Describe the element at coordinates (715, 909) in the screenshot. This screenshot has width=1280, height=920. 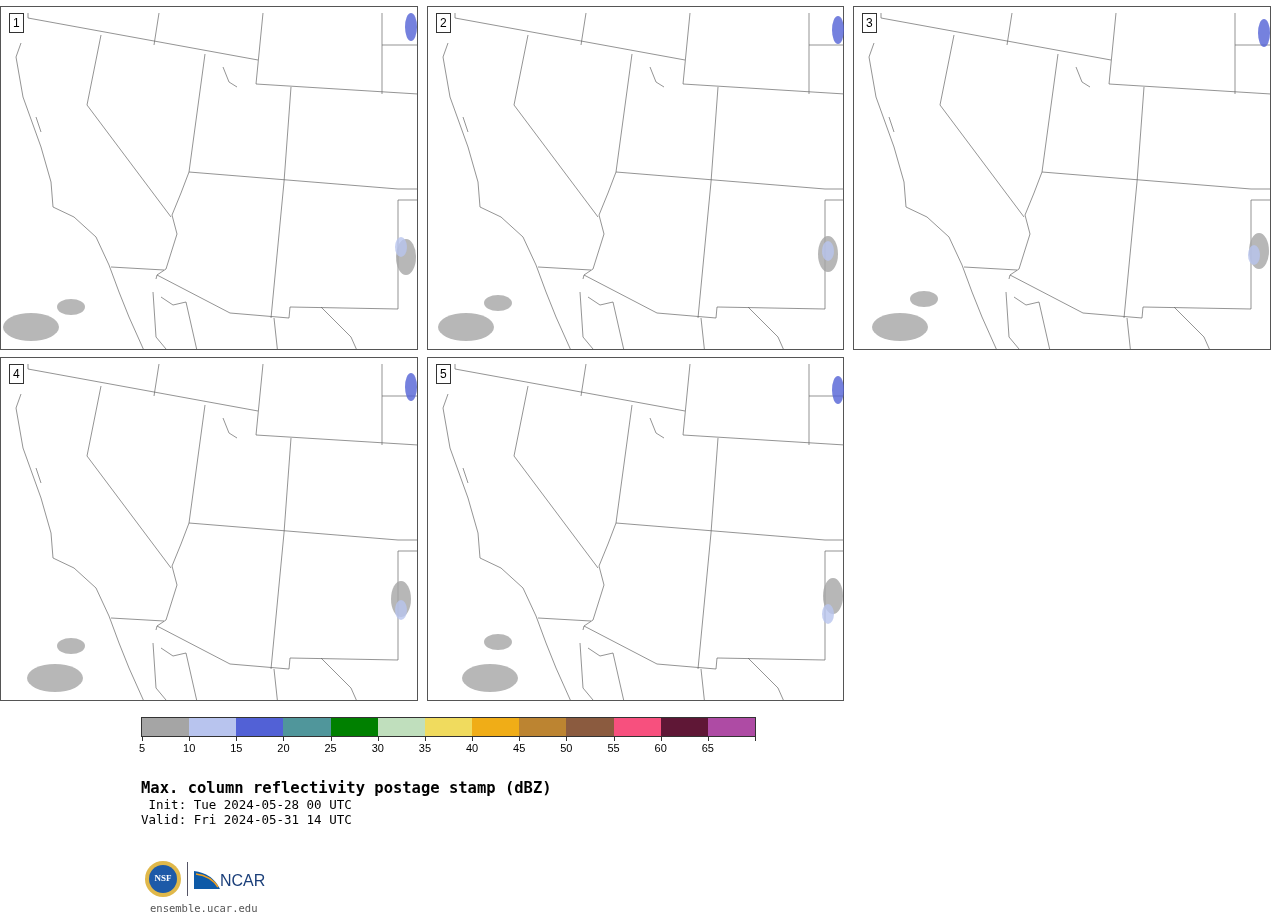
I see `site-url: ensemble.ucar.edu` at that location.